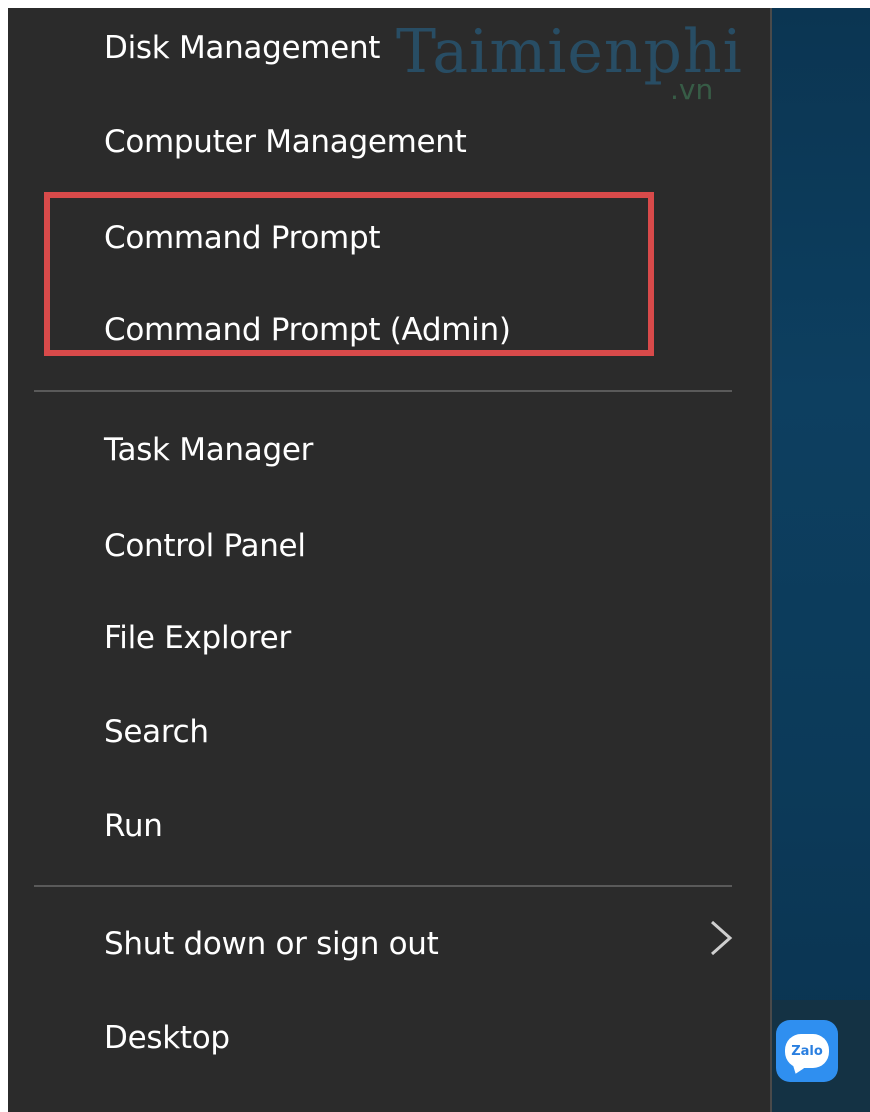 This screenshot has width=870, height=1112. What do you see at coordinates (205, 546) in the screenshot?
I see `menu-item-control-panel: Control Panel` at bounding box center [205, 546].